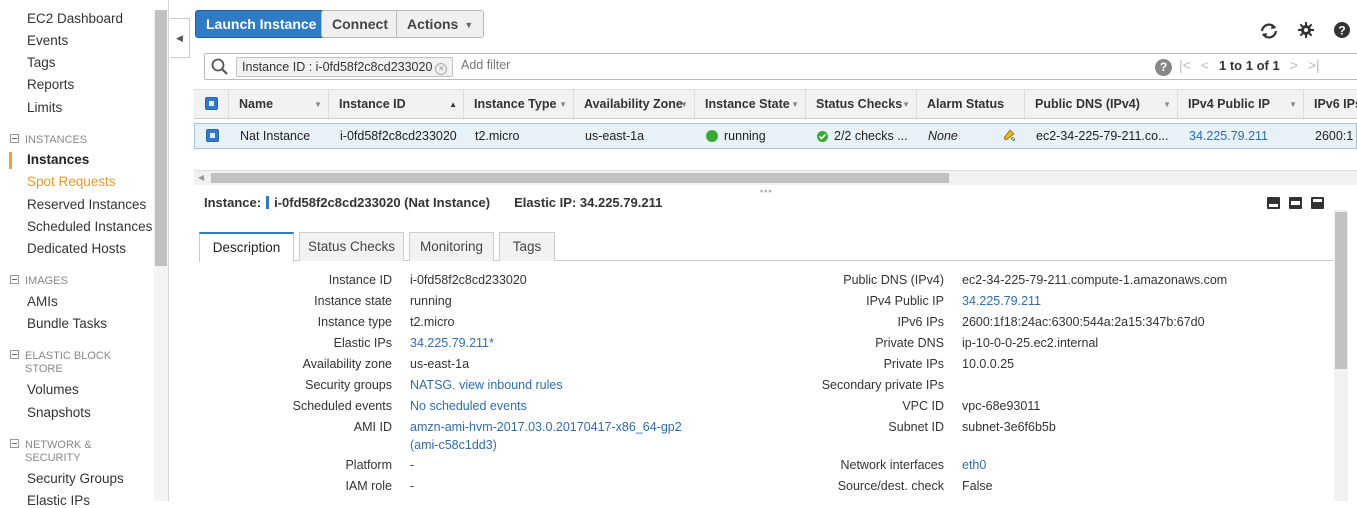  What do you see at coordinates (398, 136) in the screenshot?
I see `cell-instance-id: i-0fd58f2c8cd233020` at bounding box center [398, 136].